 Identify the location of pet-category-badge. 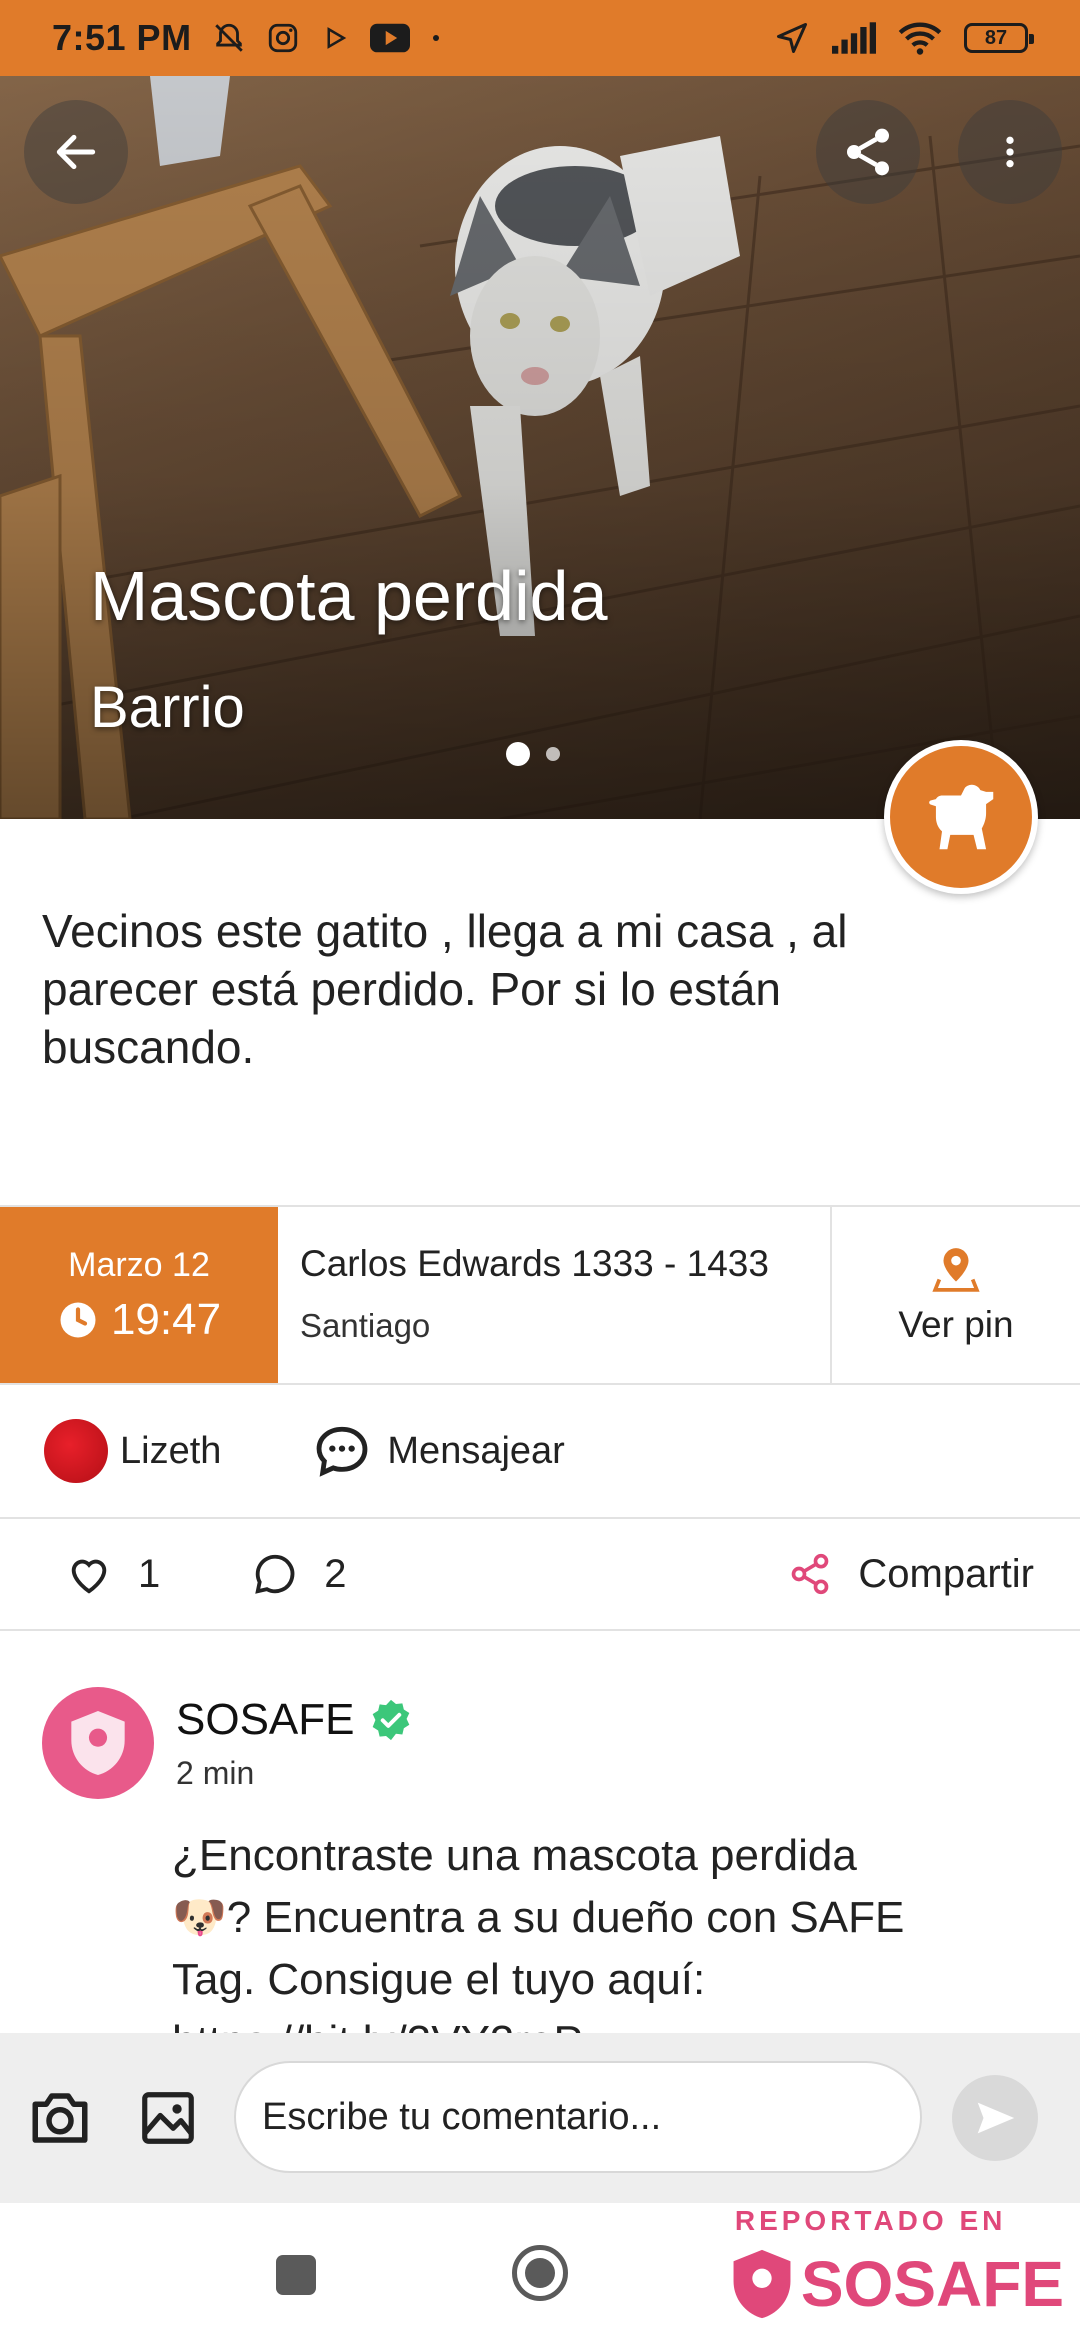
(961, 817).